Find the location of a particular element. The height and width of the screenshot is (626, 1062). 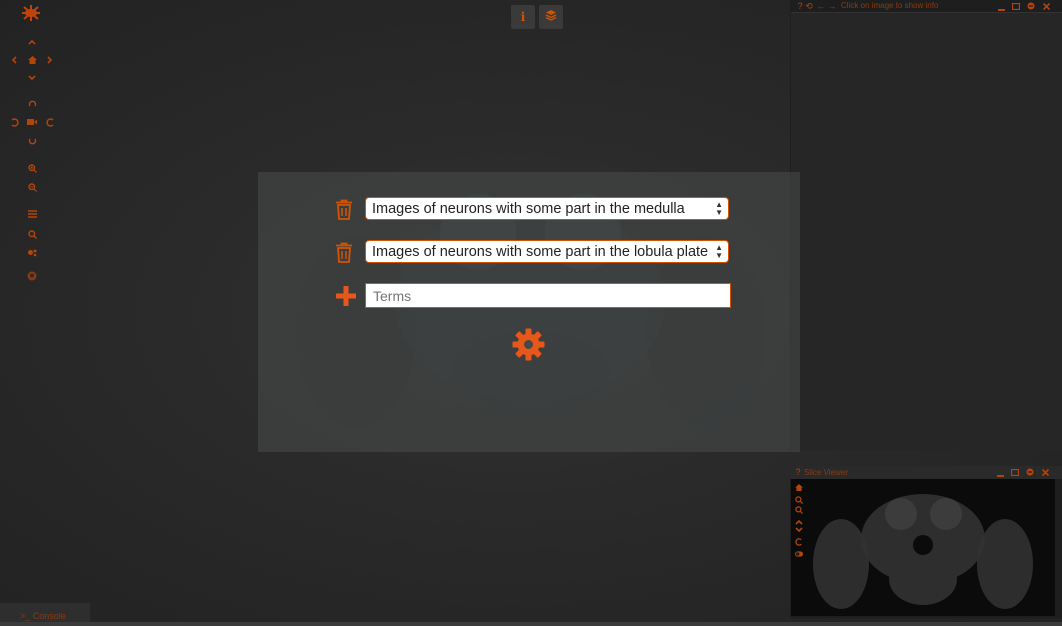

run-query-gear-icon is located at coordinates (528, 344).